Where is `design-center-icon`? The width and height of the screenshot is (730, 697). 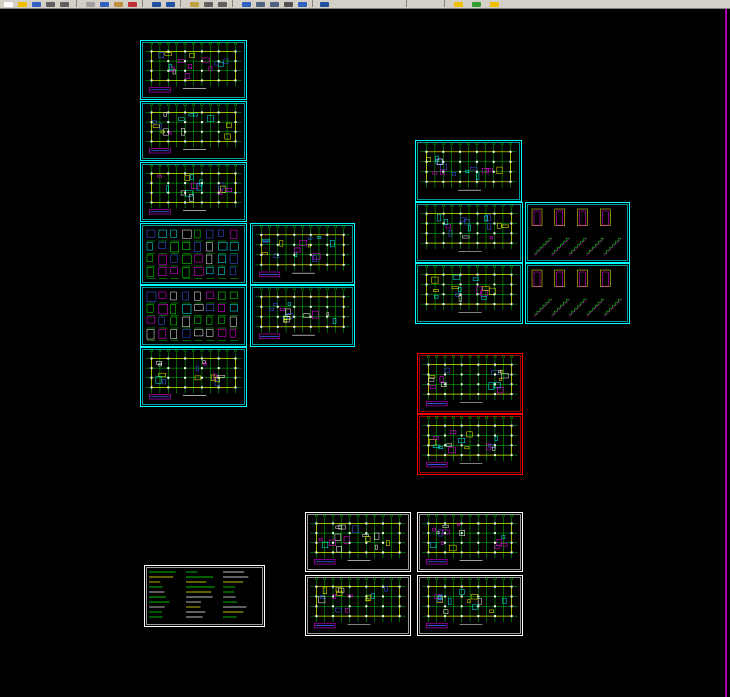 design-center-icon is located at coordinates (260, 3).